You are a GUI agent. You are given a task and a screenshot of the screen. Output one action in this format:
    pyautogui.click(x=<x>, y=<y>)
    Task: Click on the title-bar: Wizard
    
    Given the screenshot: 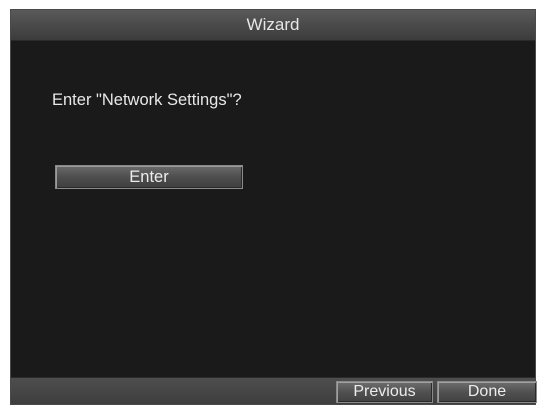 What is the action you would take?
    pyautogui.click(x=273, y=25)
    